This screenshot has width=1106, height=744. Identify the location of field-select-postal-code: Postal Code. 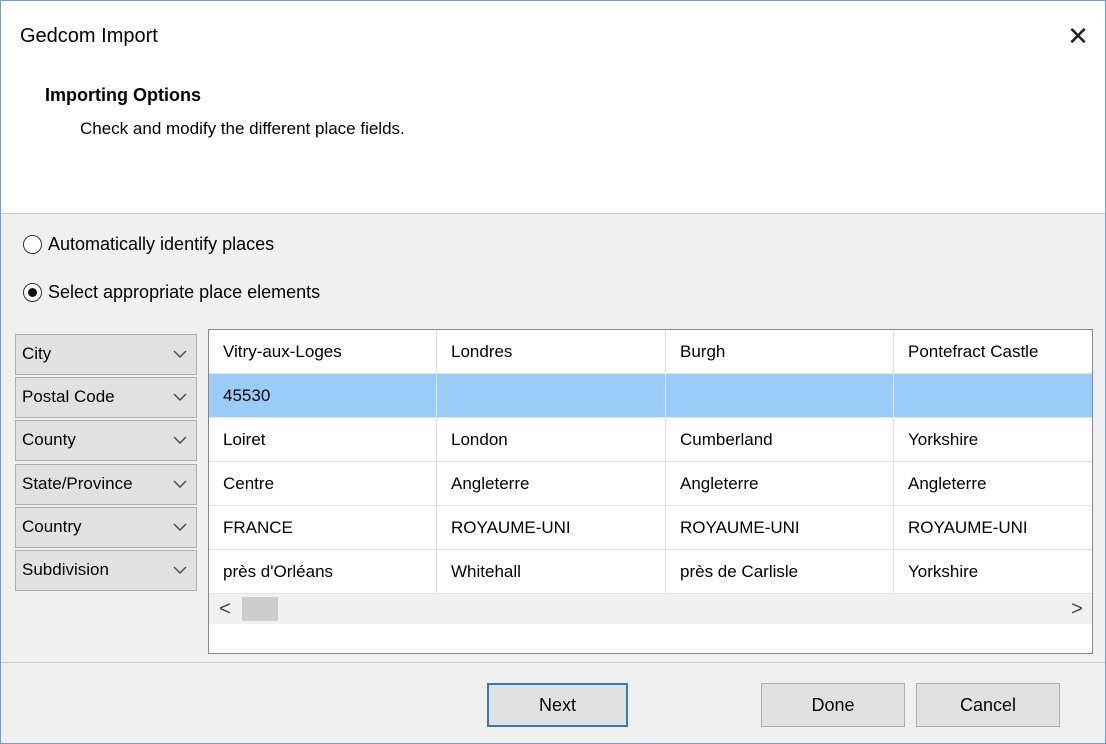
(106, 397).